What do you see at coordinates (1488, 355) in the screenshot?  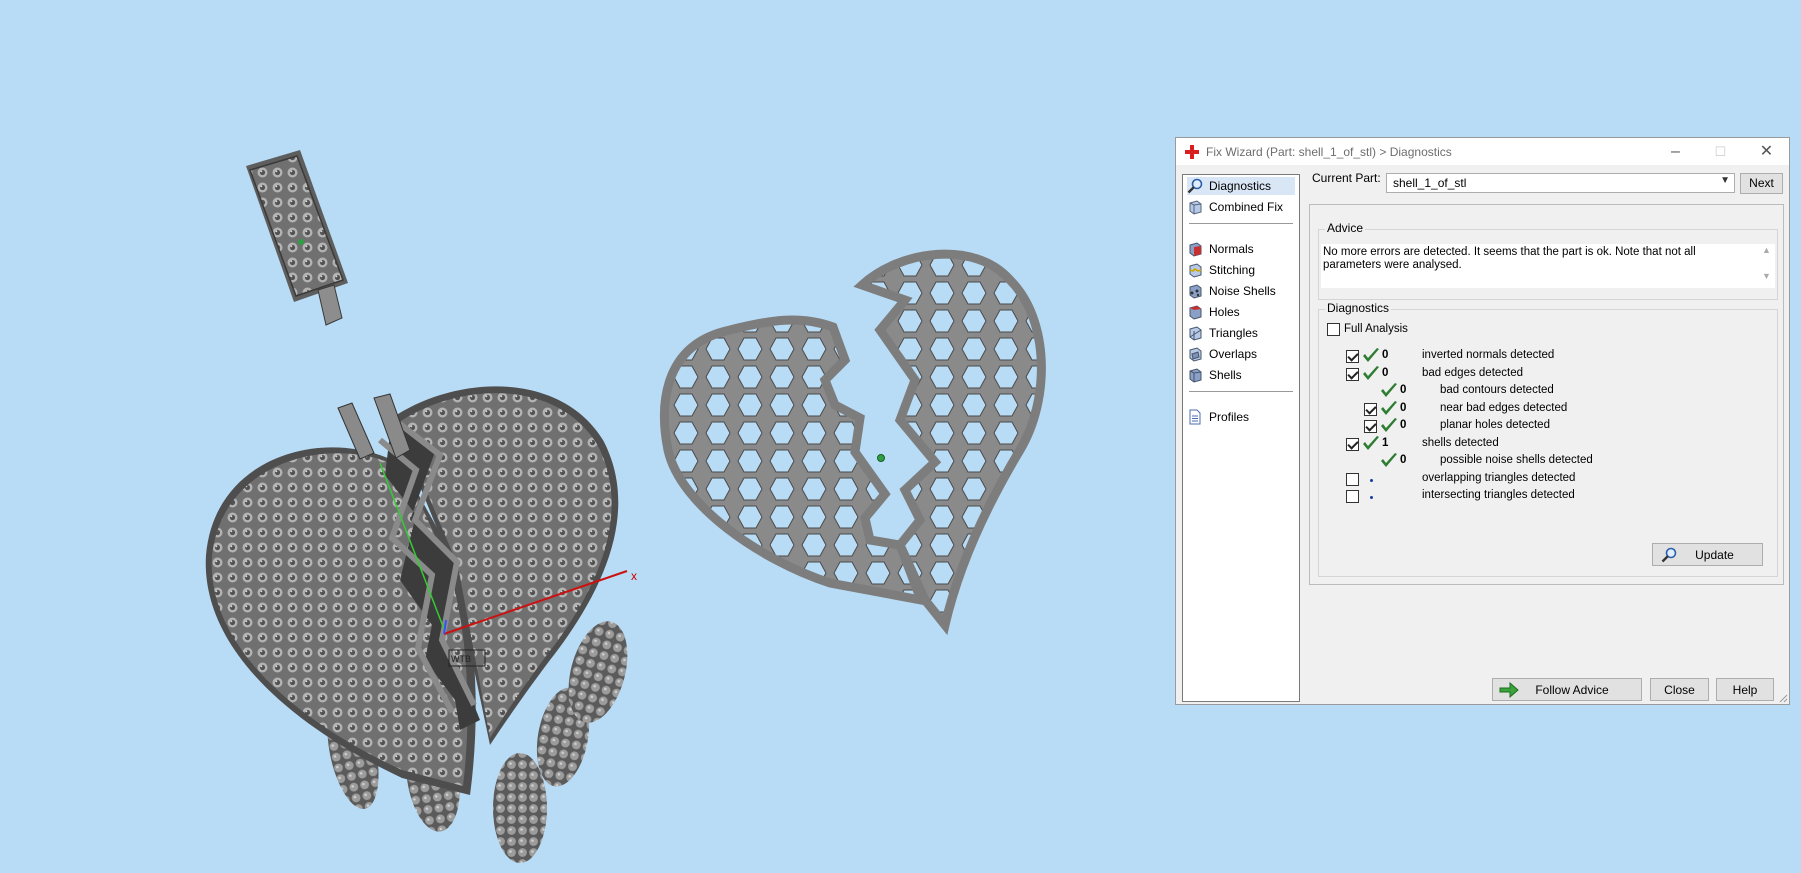 I see `diagnostic-label: inverted normals detected` at bounding box center [1488, 355].